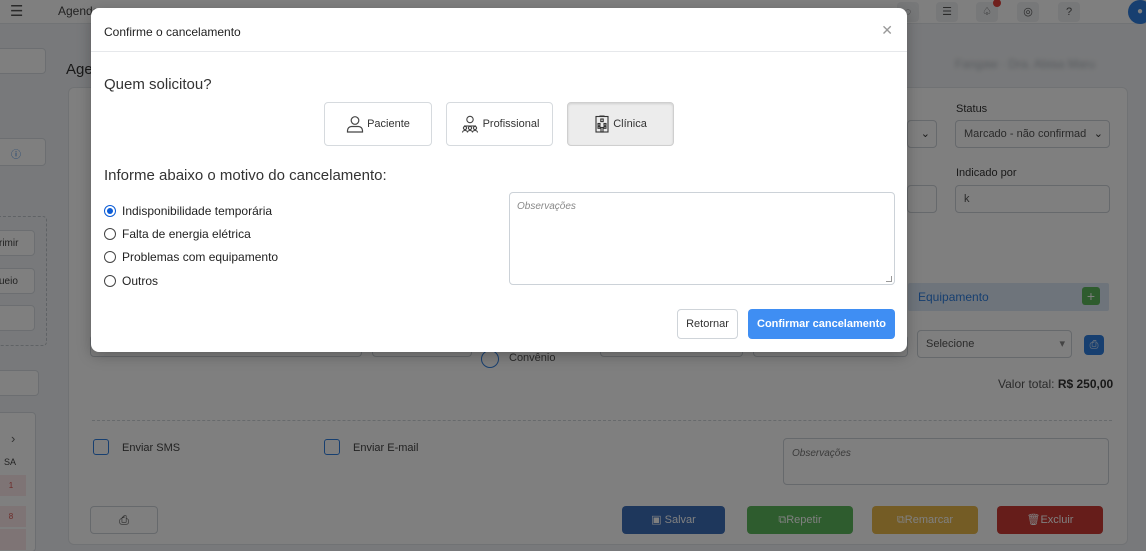  Describe the element at coordinates (620, 124) in the screenshot. I see `option-clinica-button: Clínica` at that location.